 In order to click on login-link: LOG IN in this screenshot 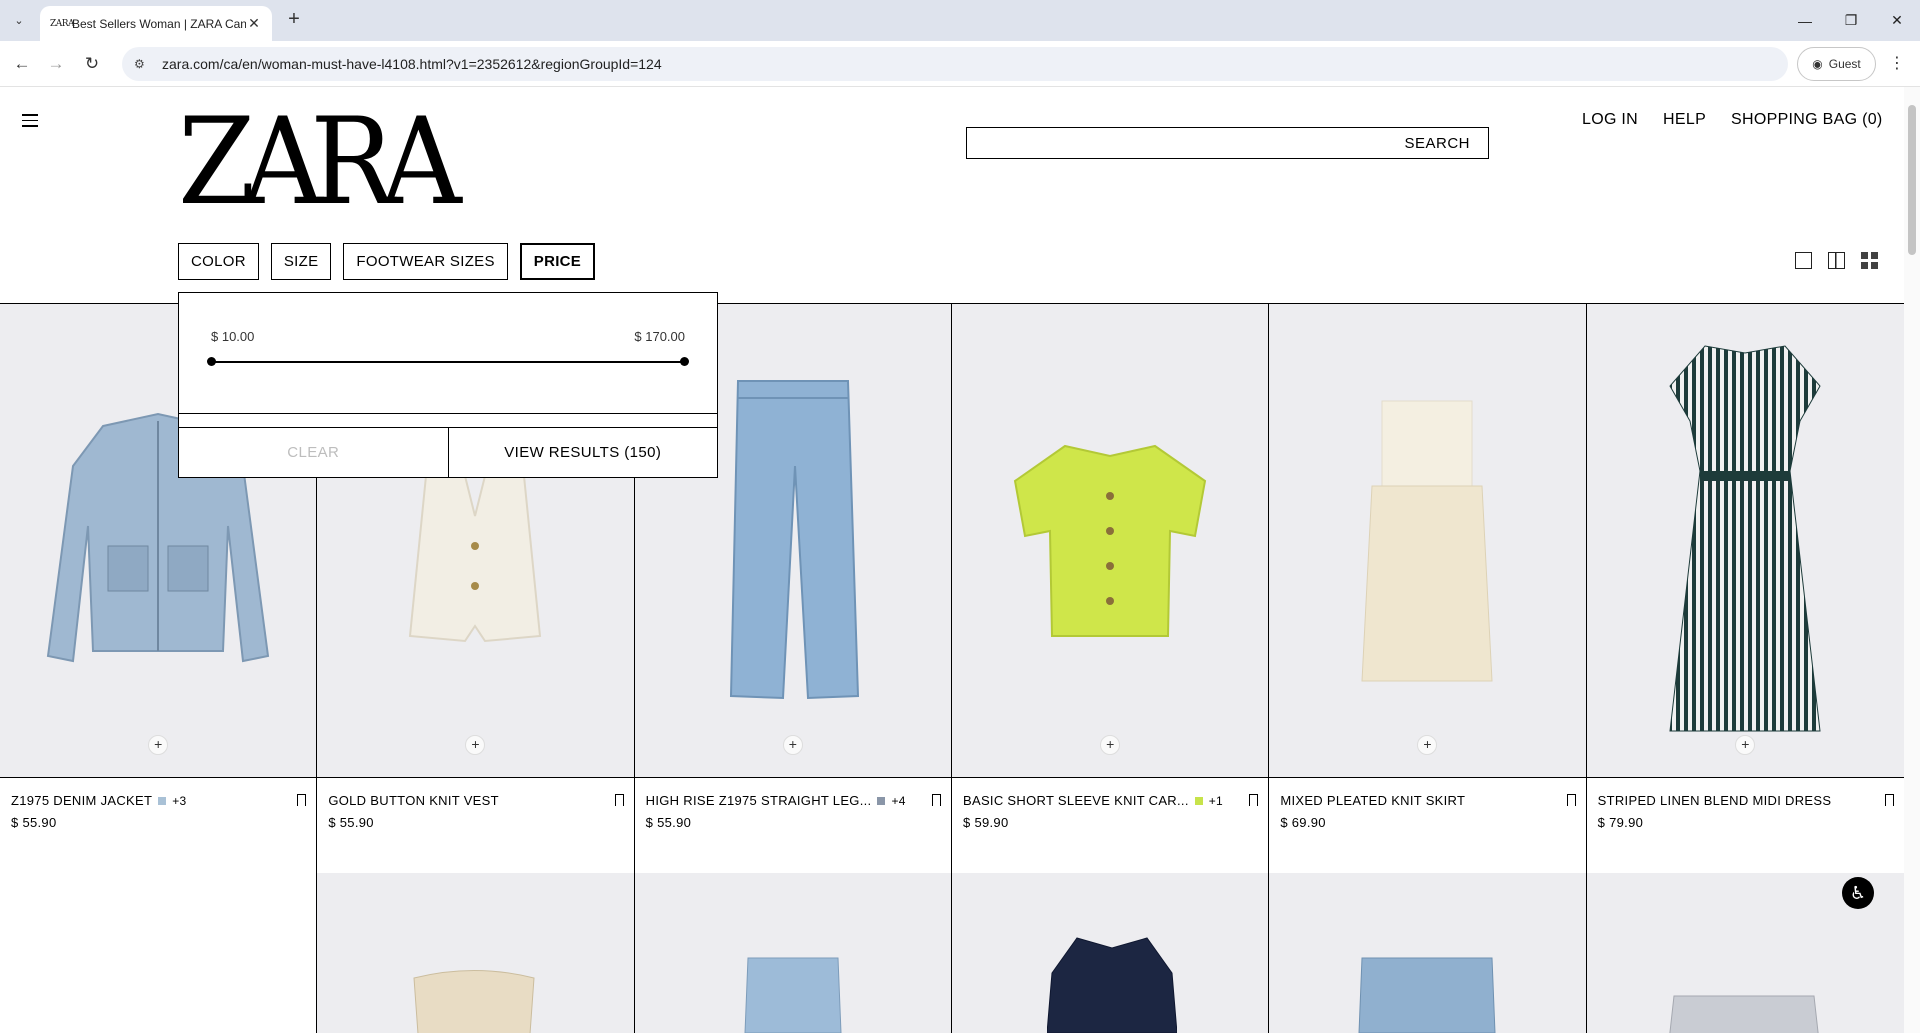, I will do `click(1610, 120)`.